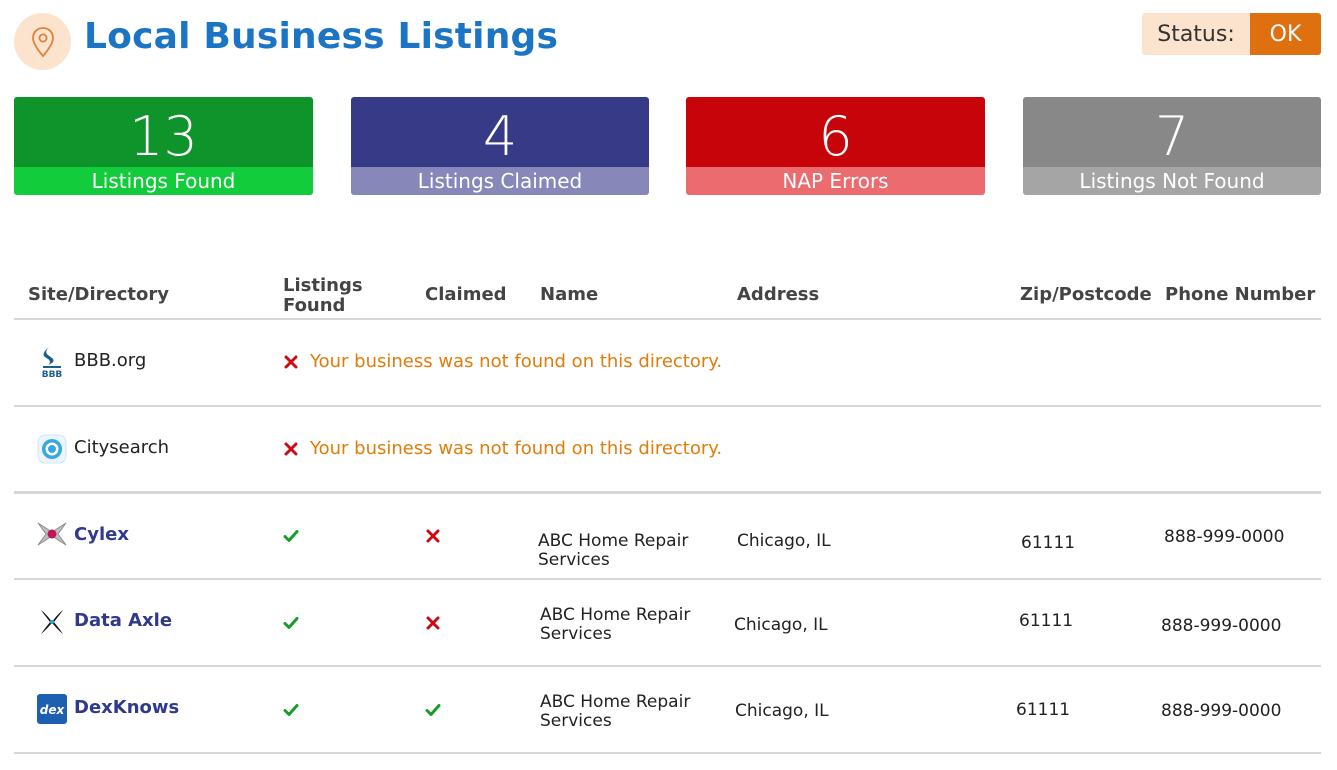 The height and width of the screenshot is (770, 1337). What do you see at coordinates (52, 622) in the screenshot?
I see `data-axle-logo-icon` at bounding box center [52, 622].